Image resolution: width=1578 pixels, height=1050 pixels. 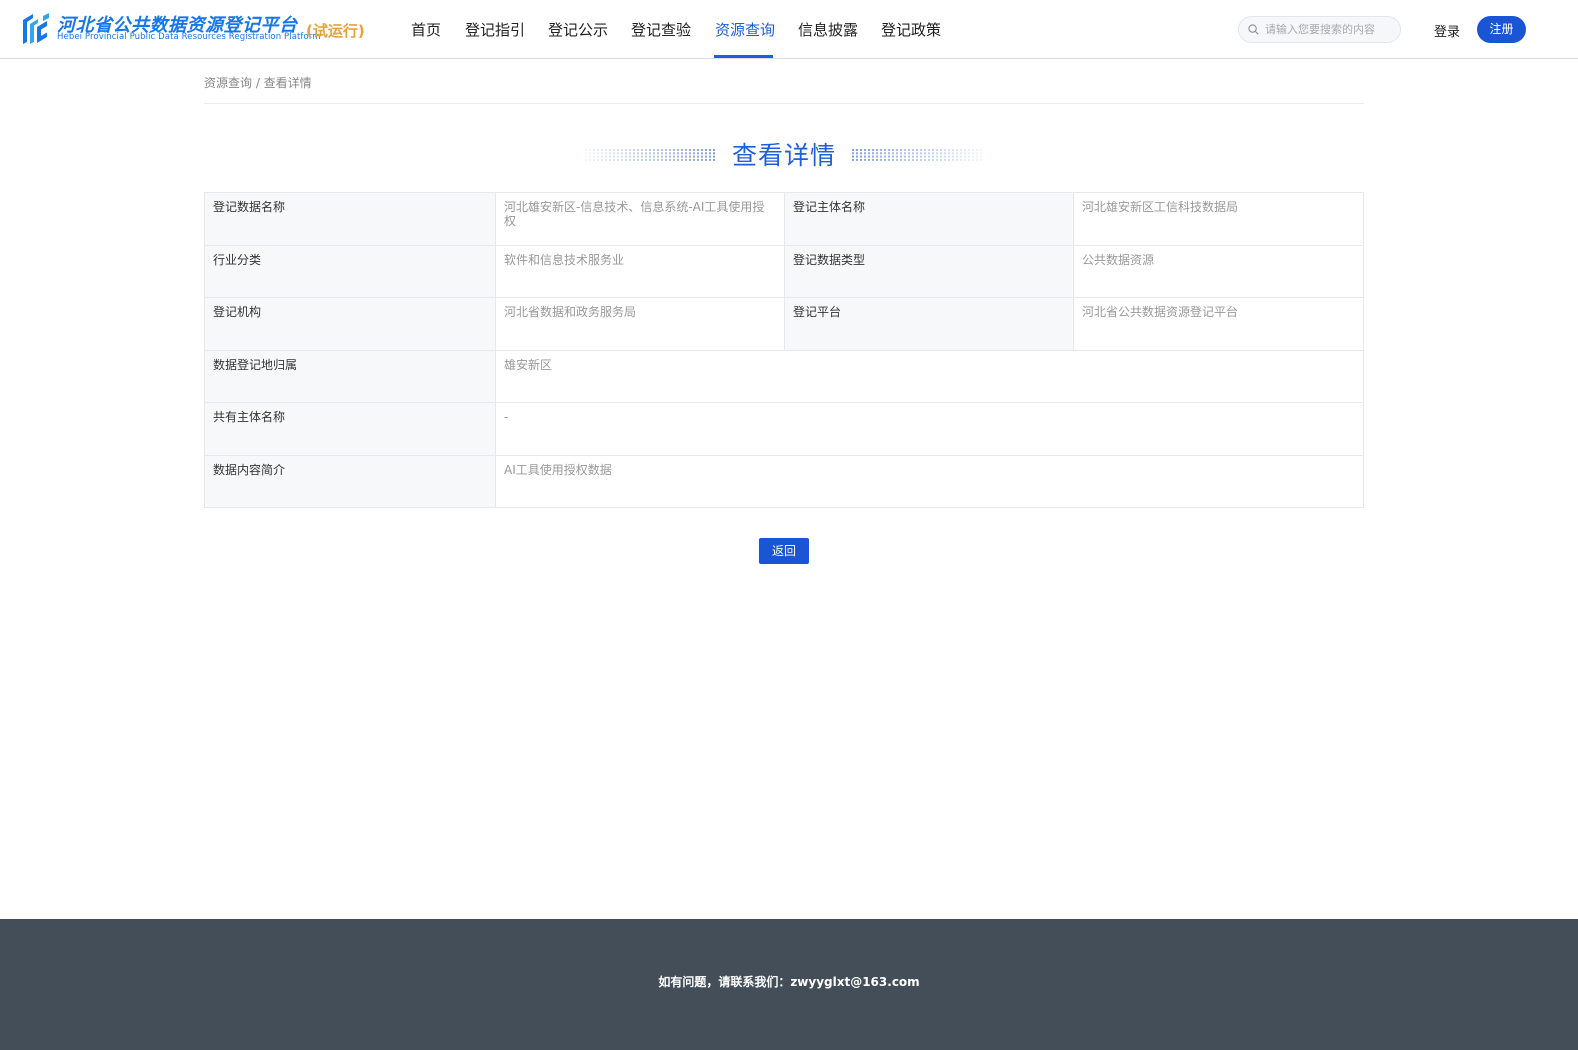 What do you see at coordinates (640, 324) in the screenshot?
I see `field-value: 河北省数据和政务服务局` at bounding box center [640, 324].